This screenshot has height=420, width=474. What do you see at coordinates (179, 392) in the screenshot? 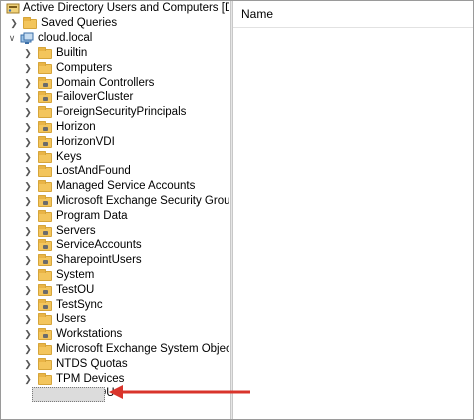
I see `annotation-arrow` at bounding box center [179, 392].